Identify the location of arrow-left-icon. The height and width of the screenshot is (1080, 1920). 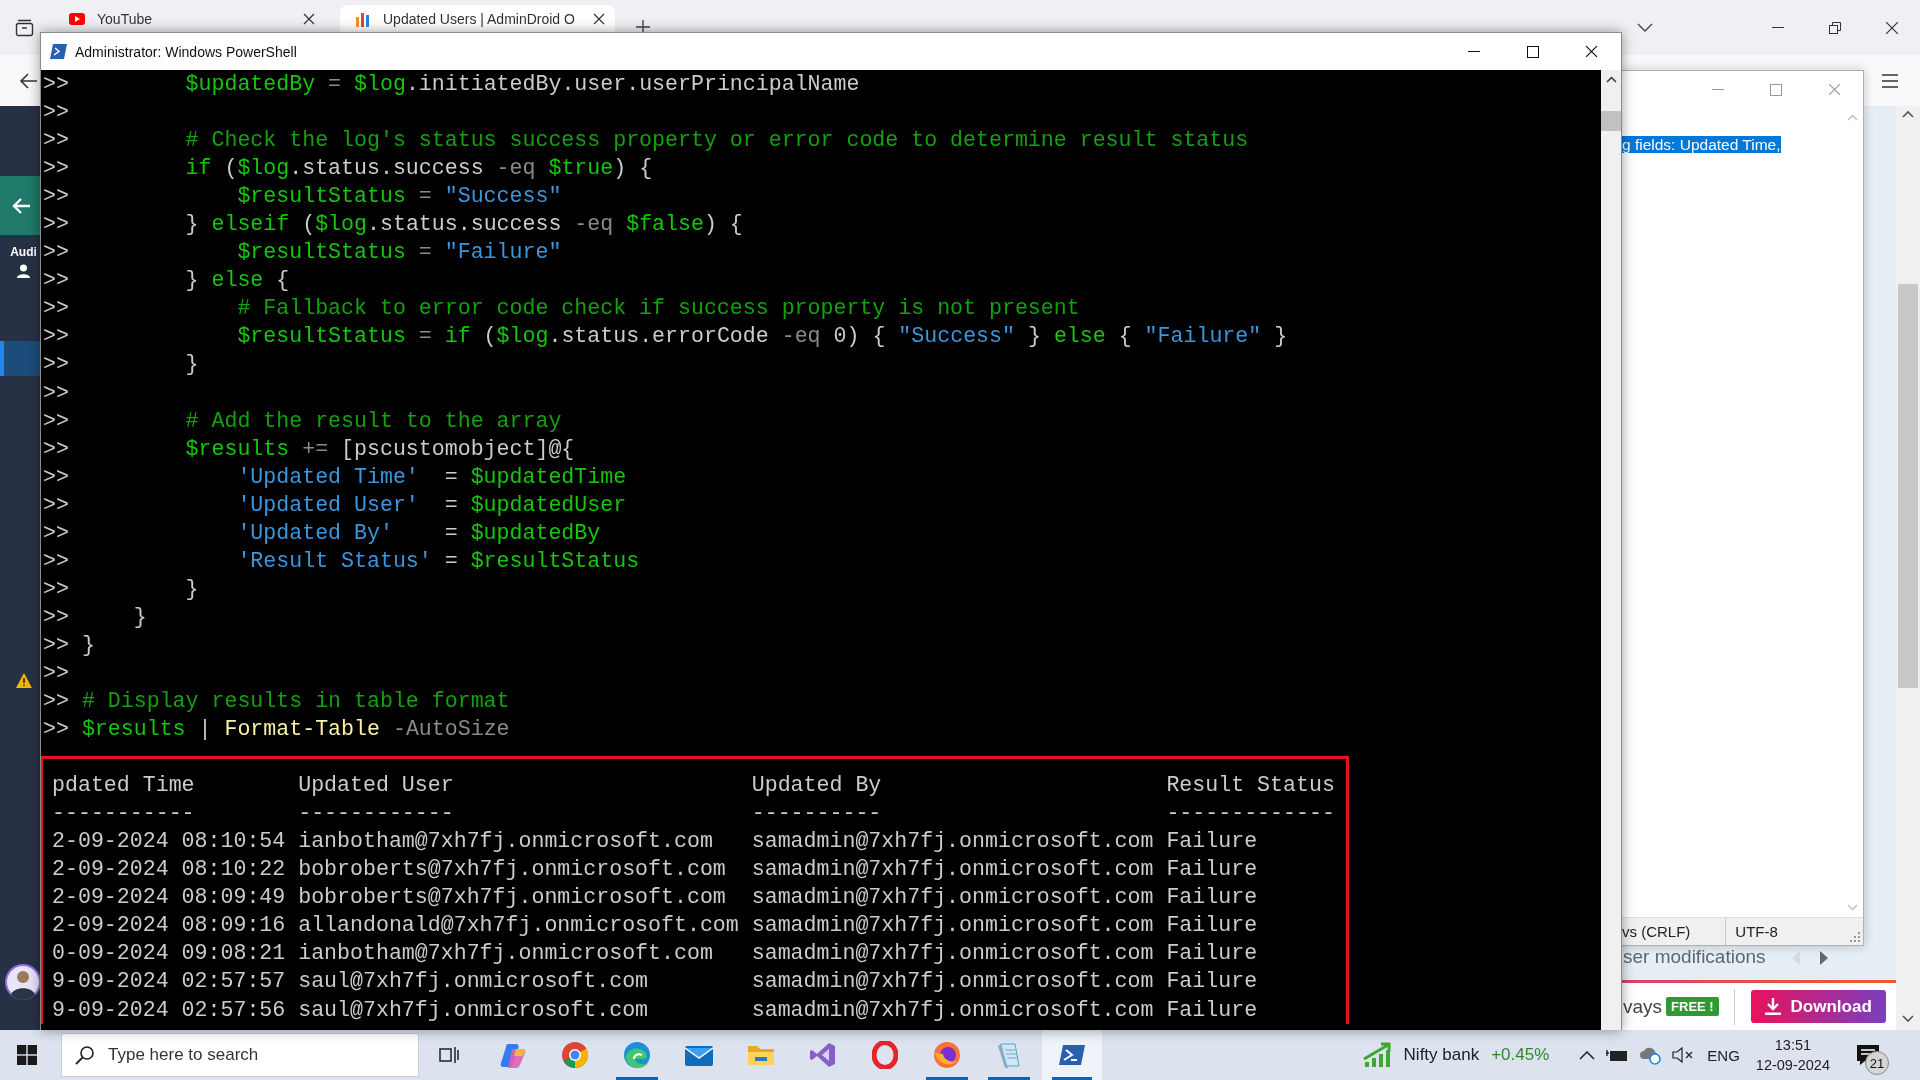
(20, 205).